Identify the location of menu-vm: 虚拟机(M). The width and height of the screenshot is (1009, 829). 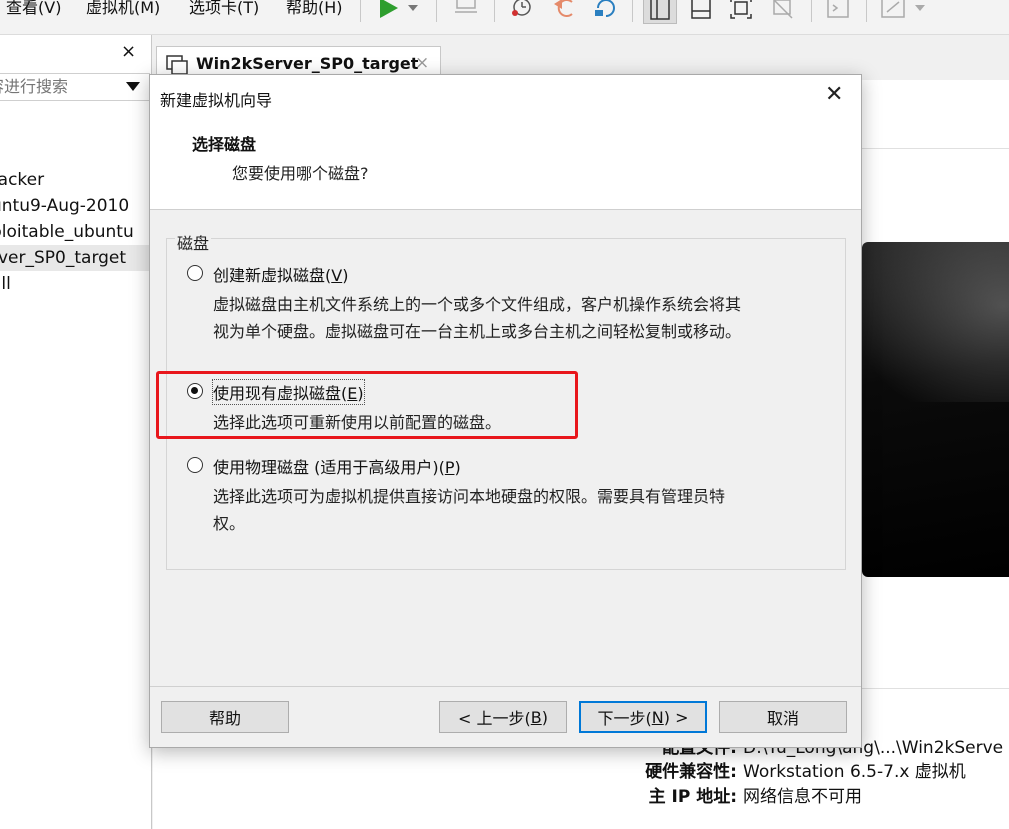
(123, 9).